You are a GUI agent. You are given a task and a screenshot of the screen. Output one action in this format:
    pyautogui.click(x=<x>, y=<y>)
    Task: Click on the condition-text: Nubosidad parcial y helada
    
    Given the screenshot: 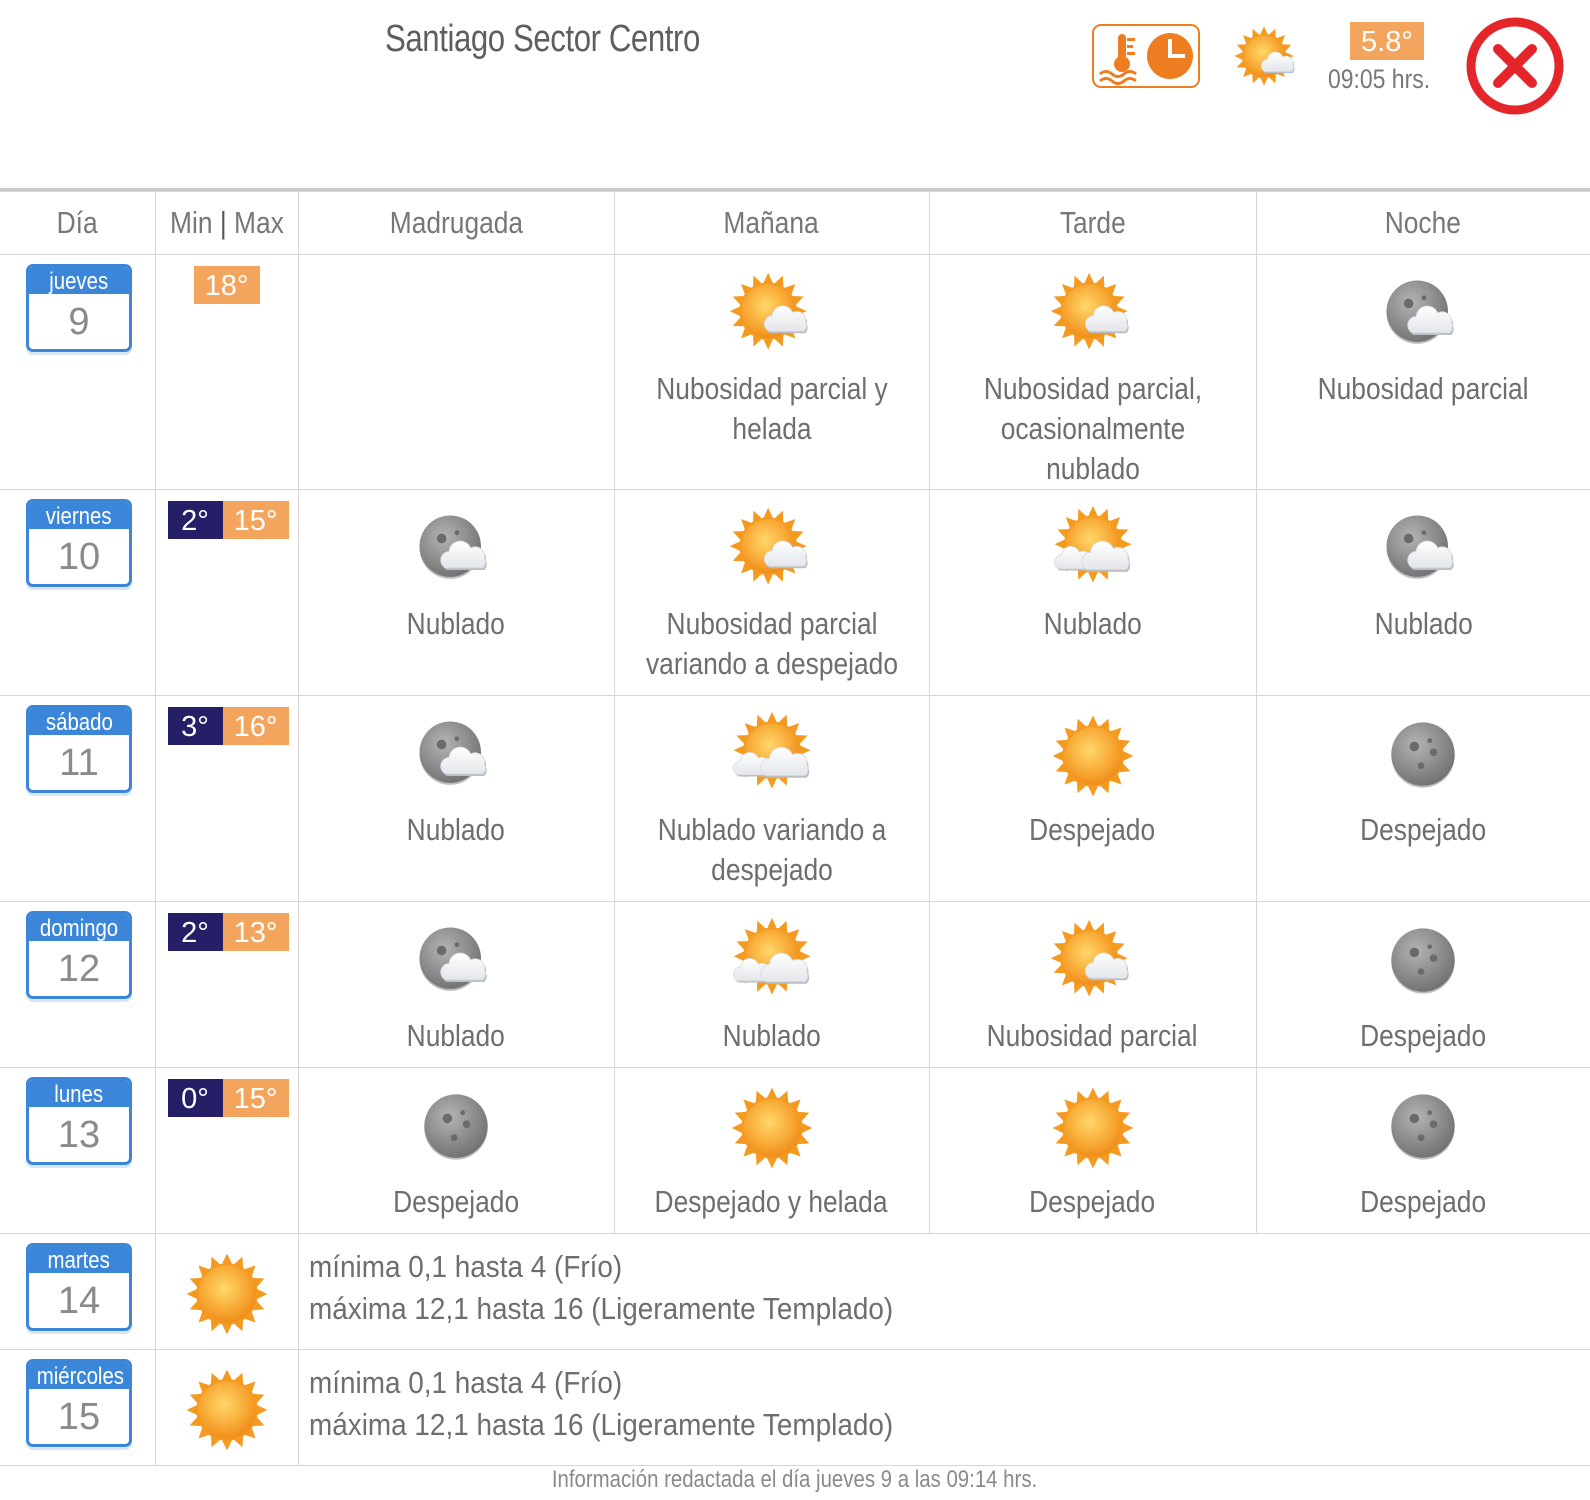 What is the action you would take?
    pyautogui.click(x=771, y=408)
    